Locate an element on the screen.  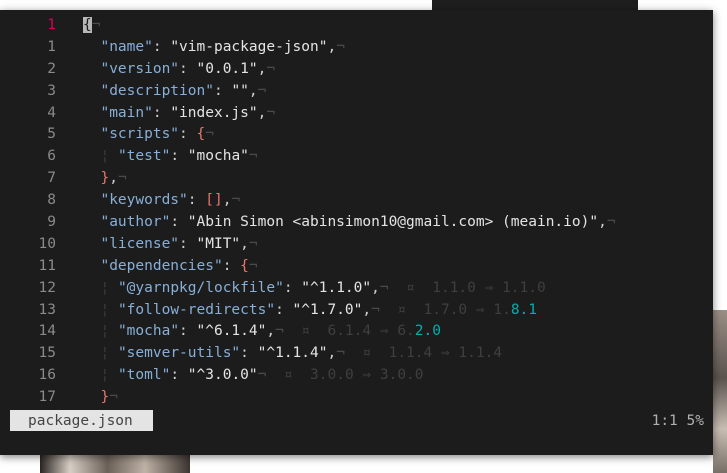
json-key: "author" is located at coordinates (135, 222).